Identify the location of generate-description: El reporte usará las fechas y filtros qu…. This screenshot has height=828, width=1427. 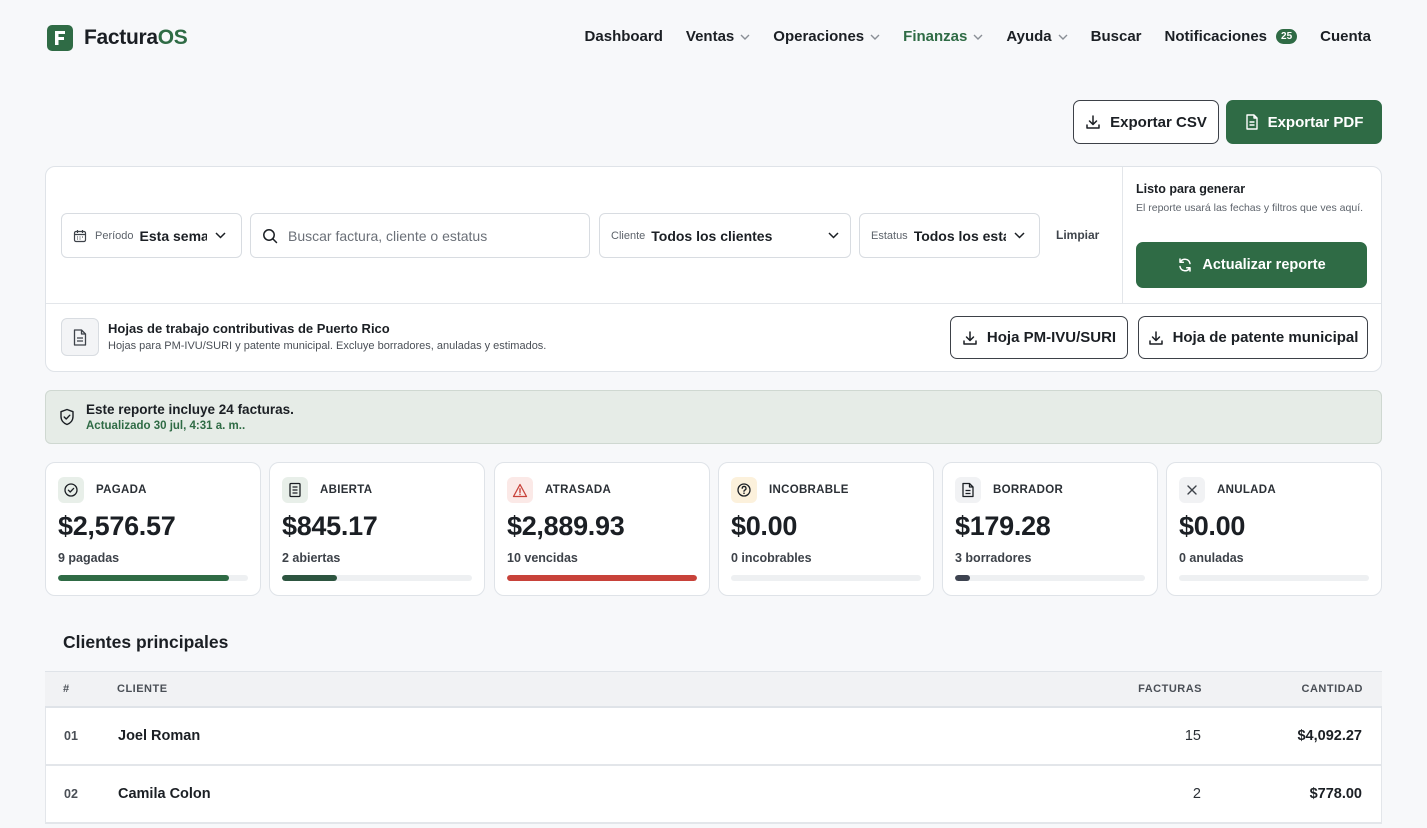
(1250, 208).